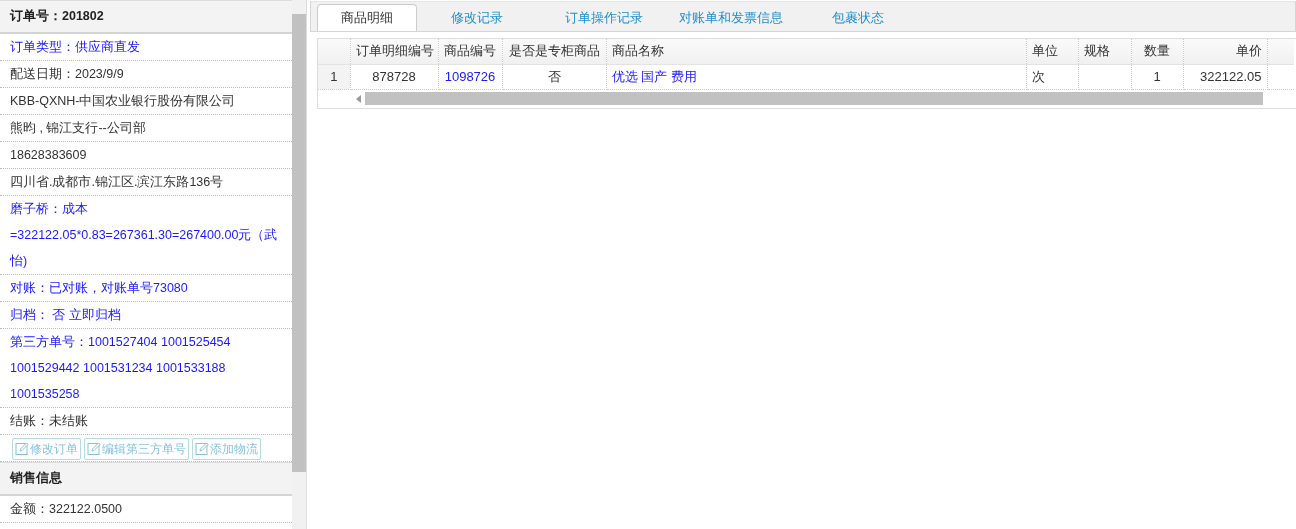 This screenshot has width=1296, height=529. Describe the element at coordinates (1052, 51) in the screenshot. I see `column-header: 单位` at that location.